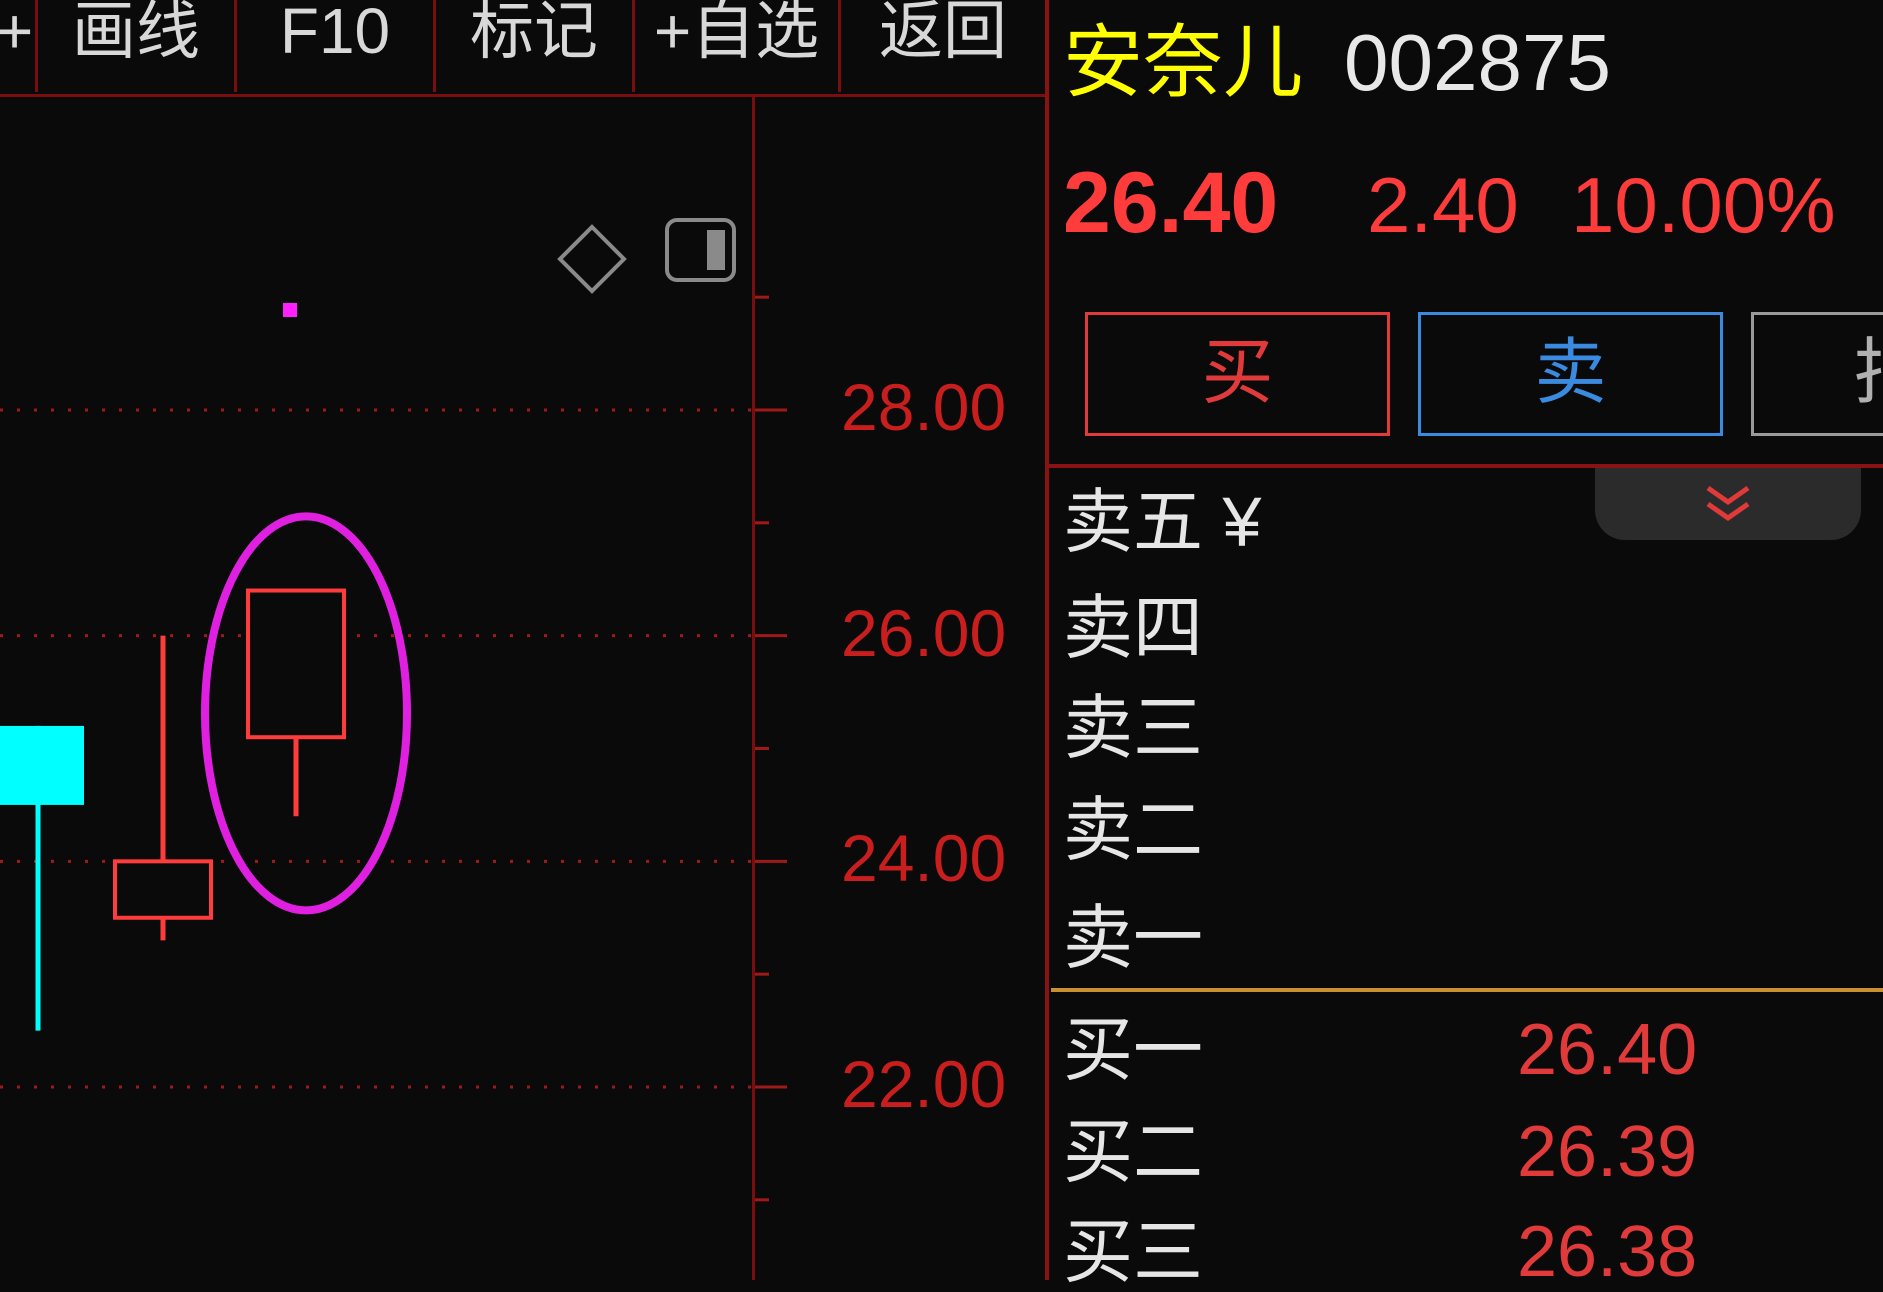 The image size is (1883, 1292). I want to click on price-axis-label: 24.00, so click(924, 858).